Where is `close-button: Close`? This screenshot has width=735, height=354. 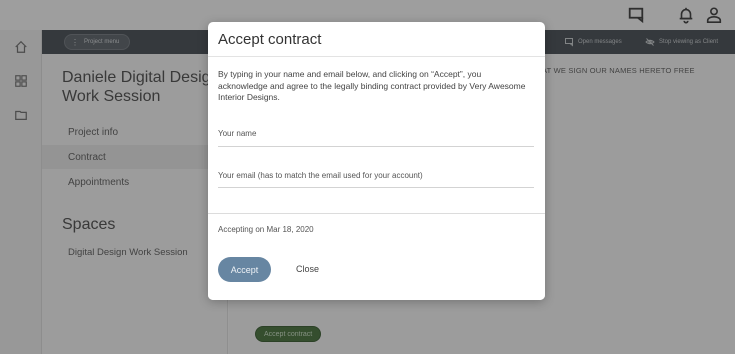
close-button: Close is located at coordinates (307, 269).